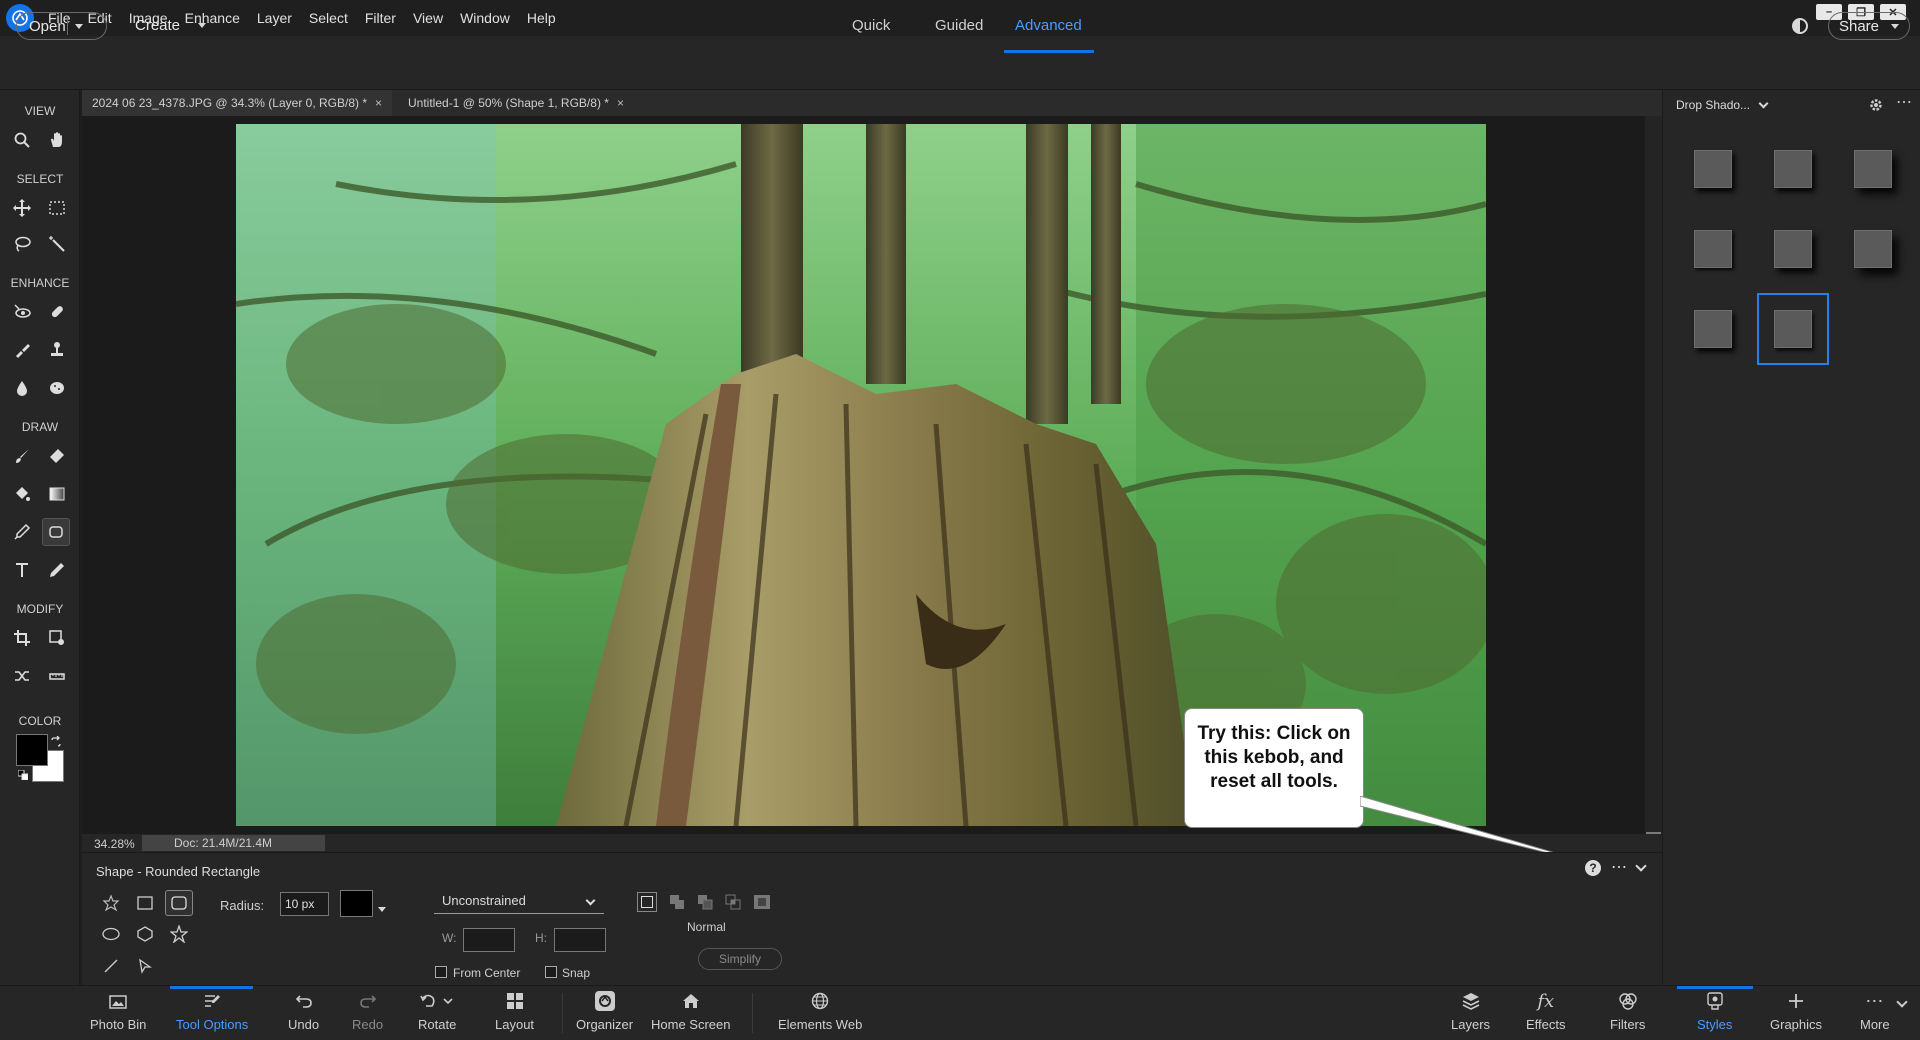 The width and height of the screenshot is (1920, 1040). What do you see at coordinates (428, 18) in the screenshot?
I see `menu-view: View` at bounding box center [428, 18].